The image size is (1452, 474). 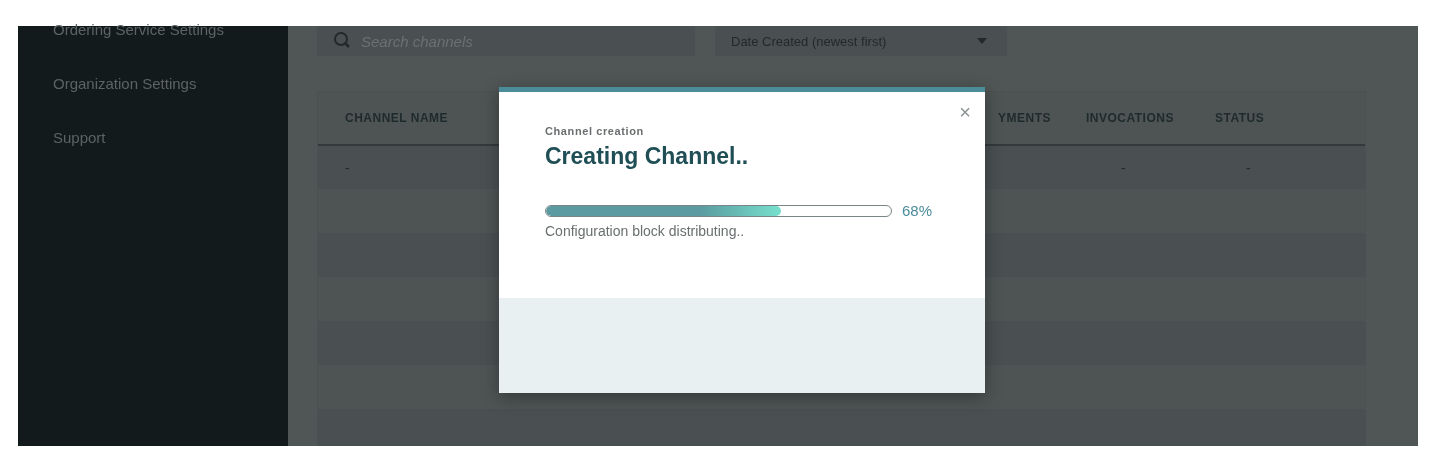 What do you see at coordinates (647, 156) in the screenshot?
I see `dialog-title: Creating Channel..` at bounding box center [647, 156].